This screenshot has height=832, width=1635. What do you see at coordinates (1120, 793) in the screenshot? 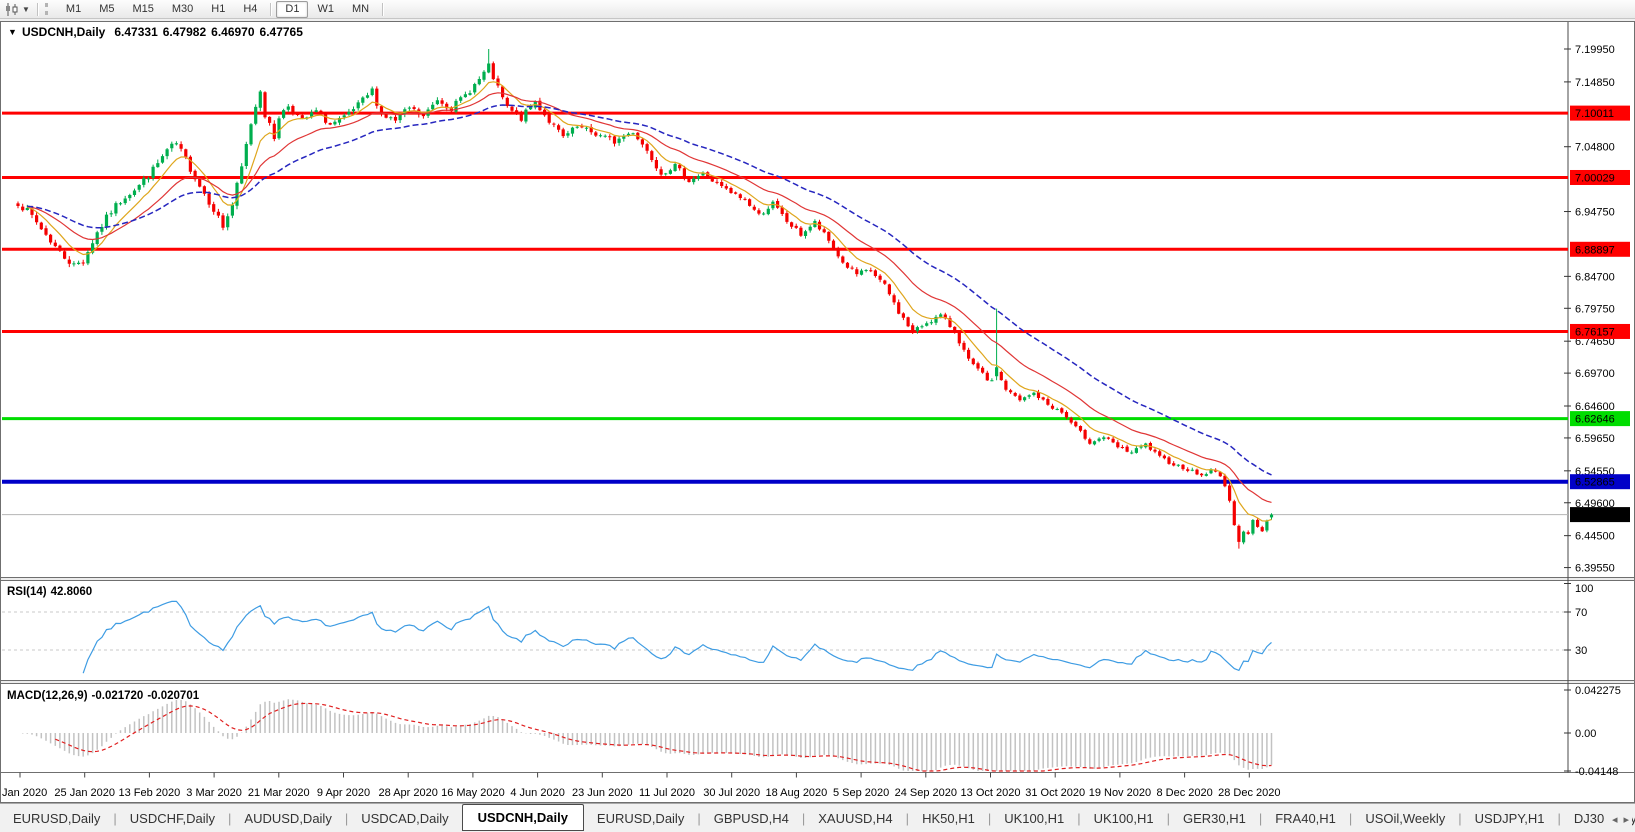
I see `date-tick-label: 19 Nov 2020` at bounding box center [1120, 793].